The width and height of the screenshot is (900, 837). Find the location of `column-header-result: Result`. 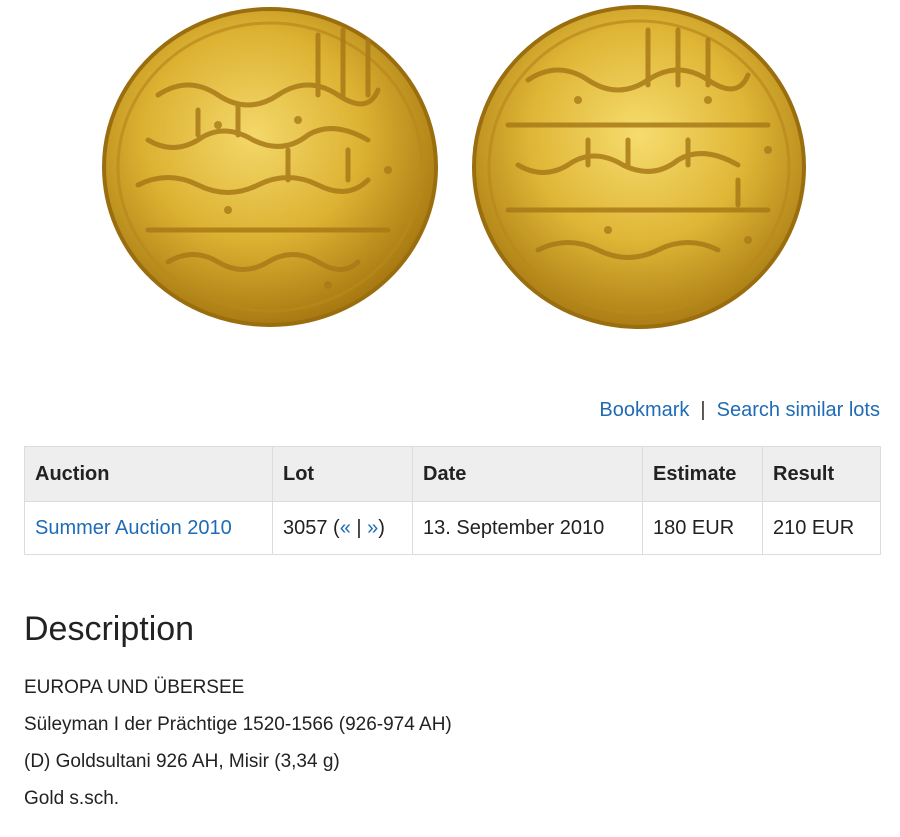

column-header-result: Result is located at coordinates (821, 474).